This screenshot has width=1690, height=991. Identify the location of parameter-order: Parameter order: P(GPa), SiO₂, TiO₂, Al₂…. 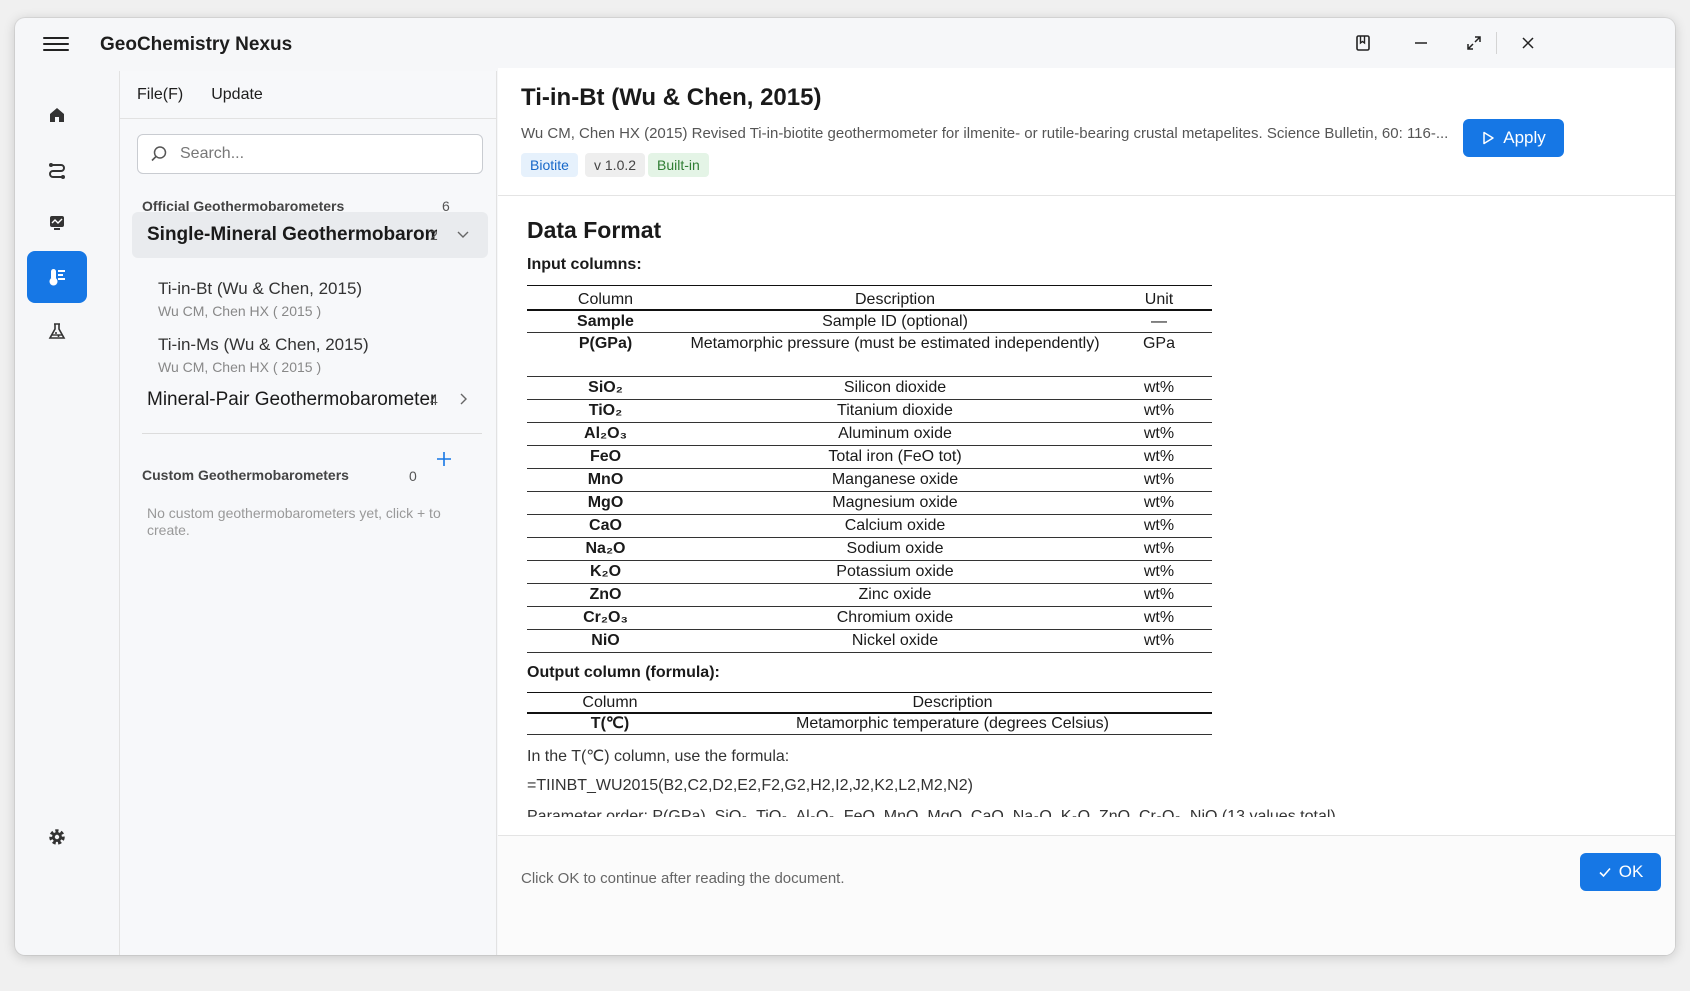
(931, 812).